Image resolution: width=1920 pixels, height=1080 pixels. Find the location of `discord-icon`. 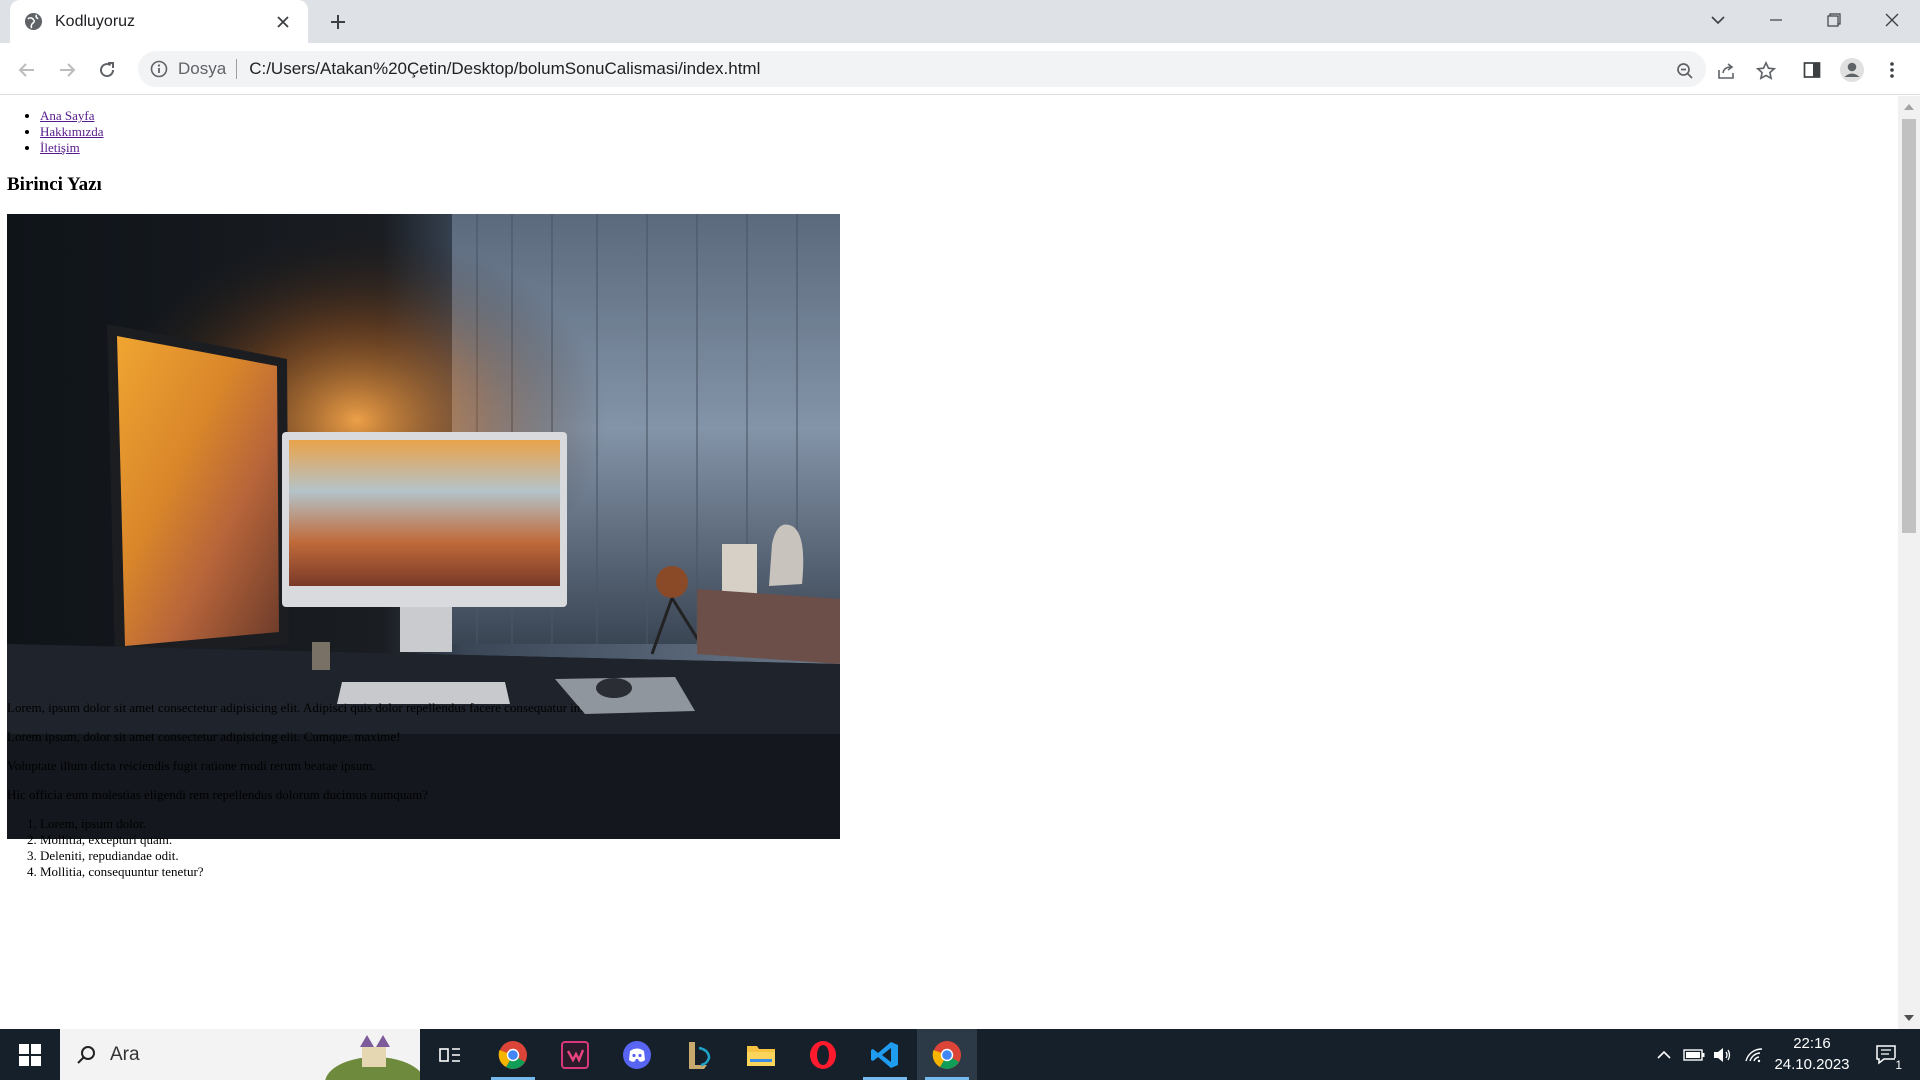

discord-icon is located at coordinates (637, 1054).